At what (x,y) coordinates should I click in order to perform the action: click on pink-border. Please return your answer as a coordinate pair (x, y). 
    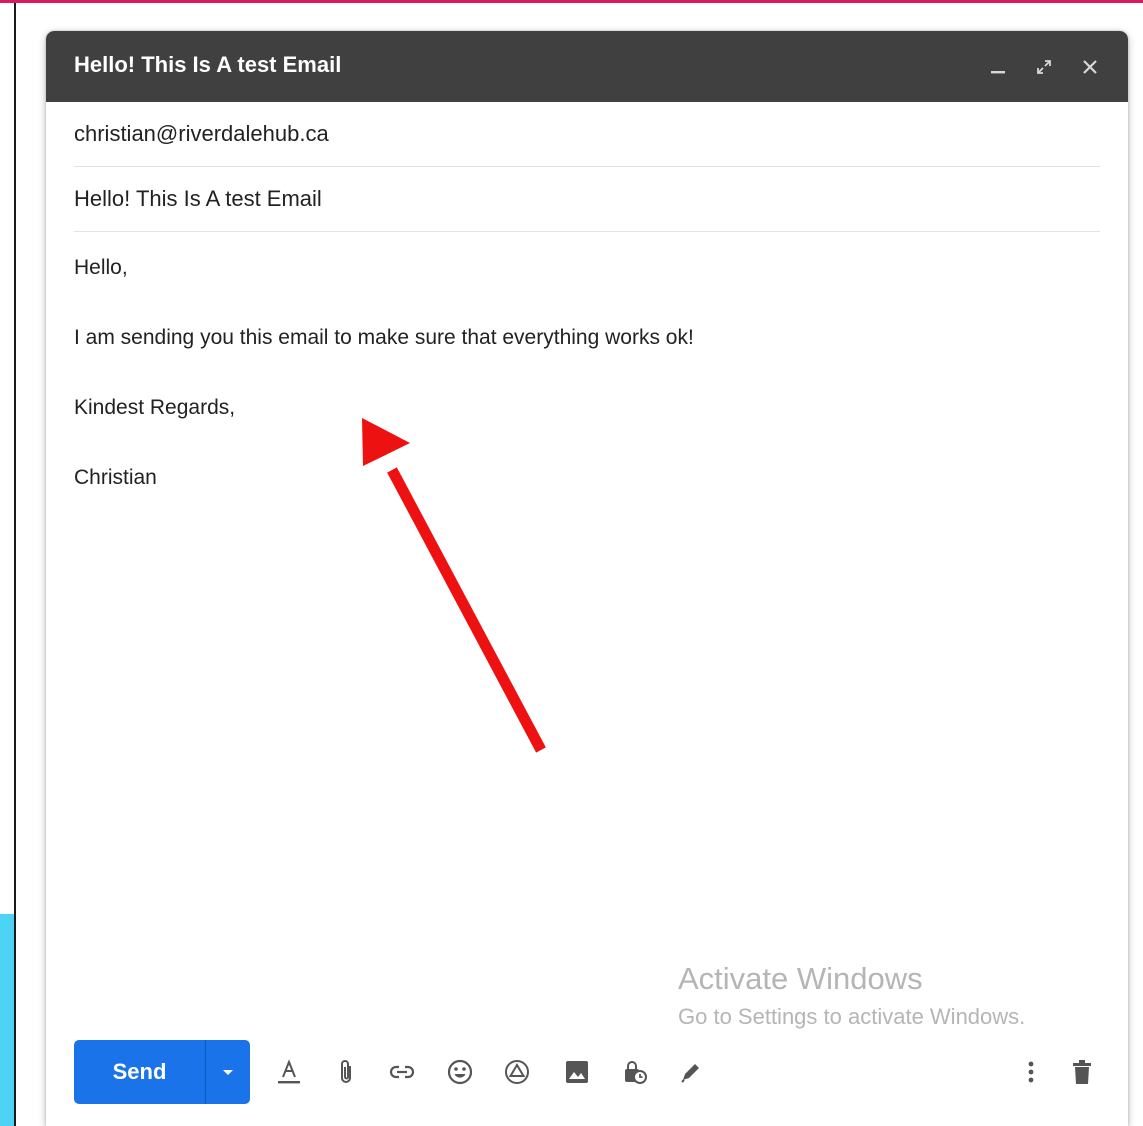
    Looking at the image, I should click on (571, 1).